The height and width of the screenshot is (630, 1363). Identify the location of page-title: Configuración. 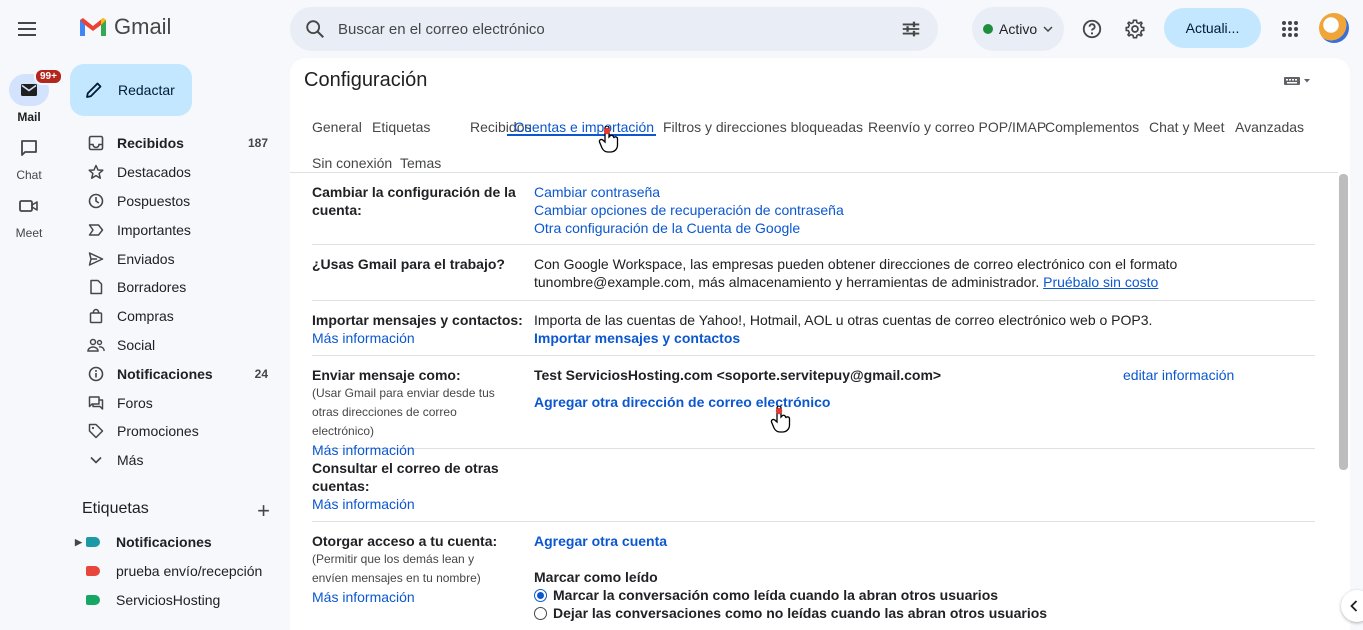
(366, 80).